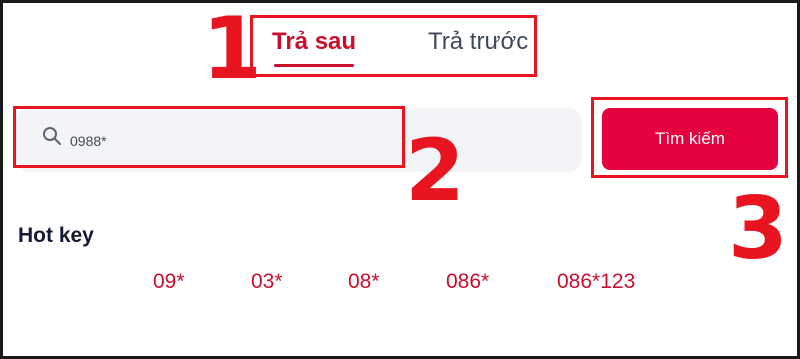  Describe the element at coordinates (467, 282) in the screenshot. I see `hotkey-item: 086*` at that location.